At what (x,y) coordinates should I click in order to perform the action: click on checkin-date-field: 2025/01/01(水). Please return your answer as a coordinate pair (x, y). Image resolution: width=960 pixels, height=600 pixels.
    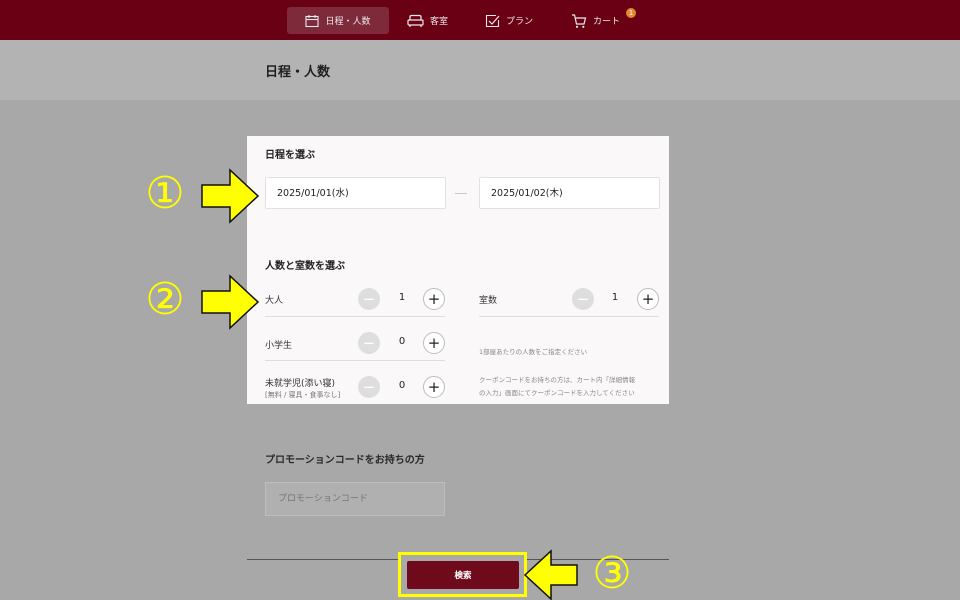
    Looking at the image, I should click on (355, 193).